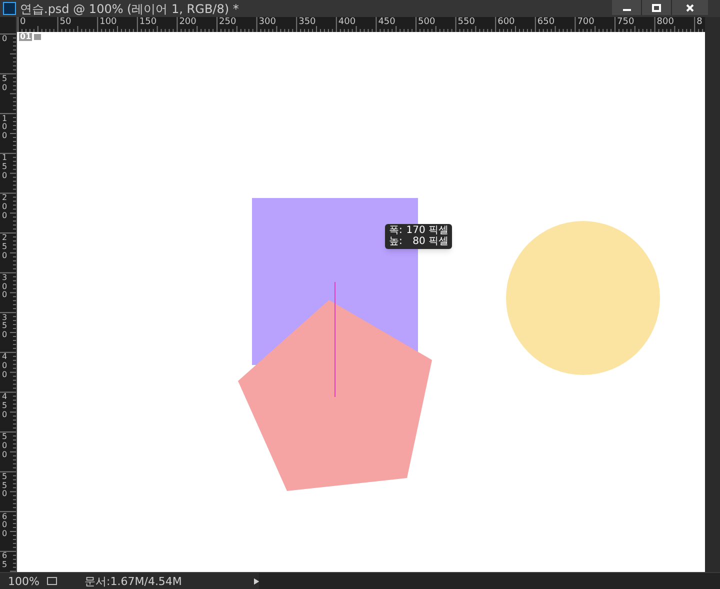 The width and height of the screenshot is (720, 589). What do you see at coordinates (5, 561) in the screenshot?
I see `ruler-label: 65` at bounding box center [5, 561].